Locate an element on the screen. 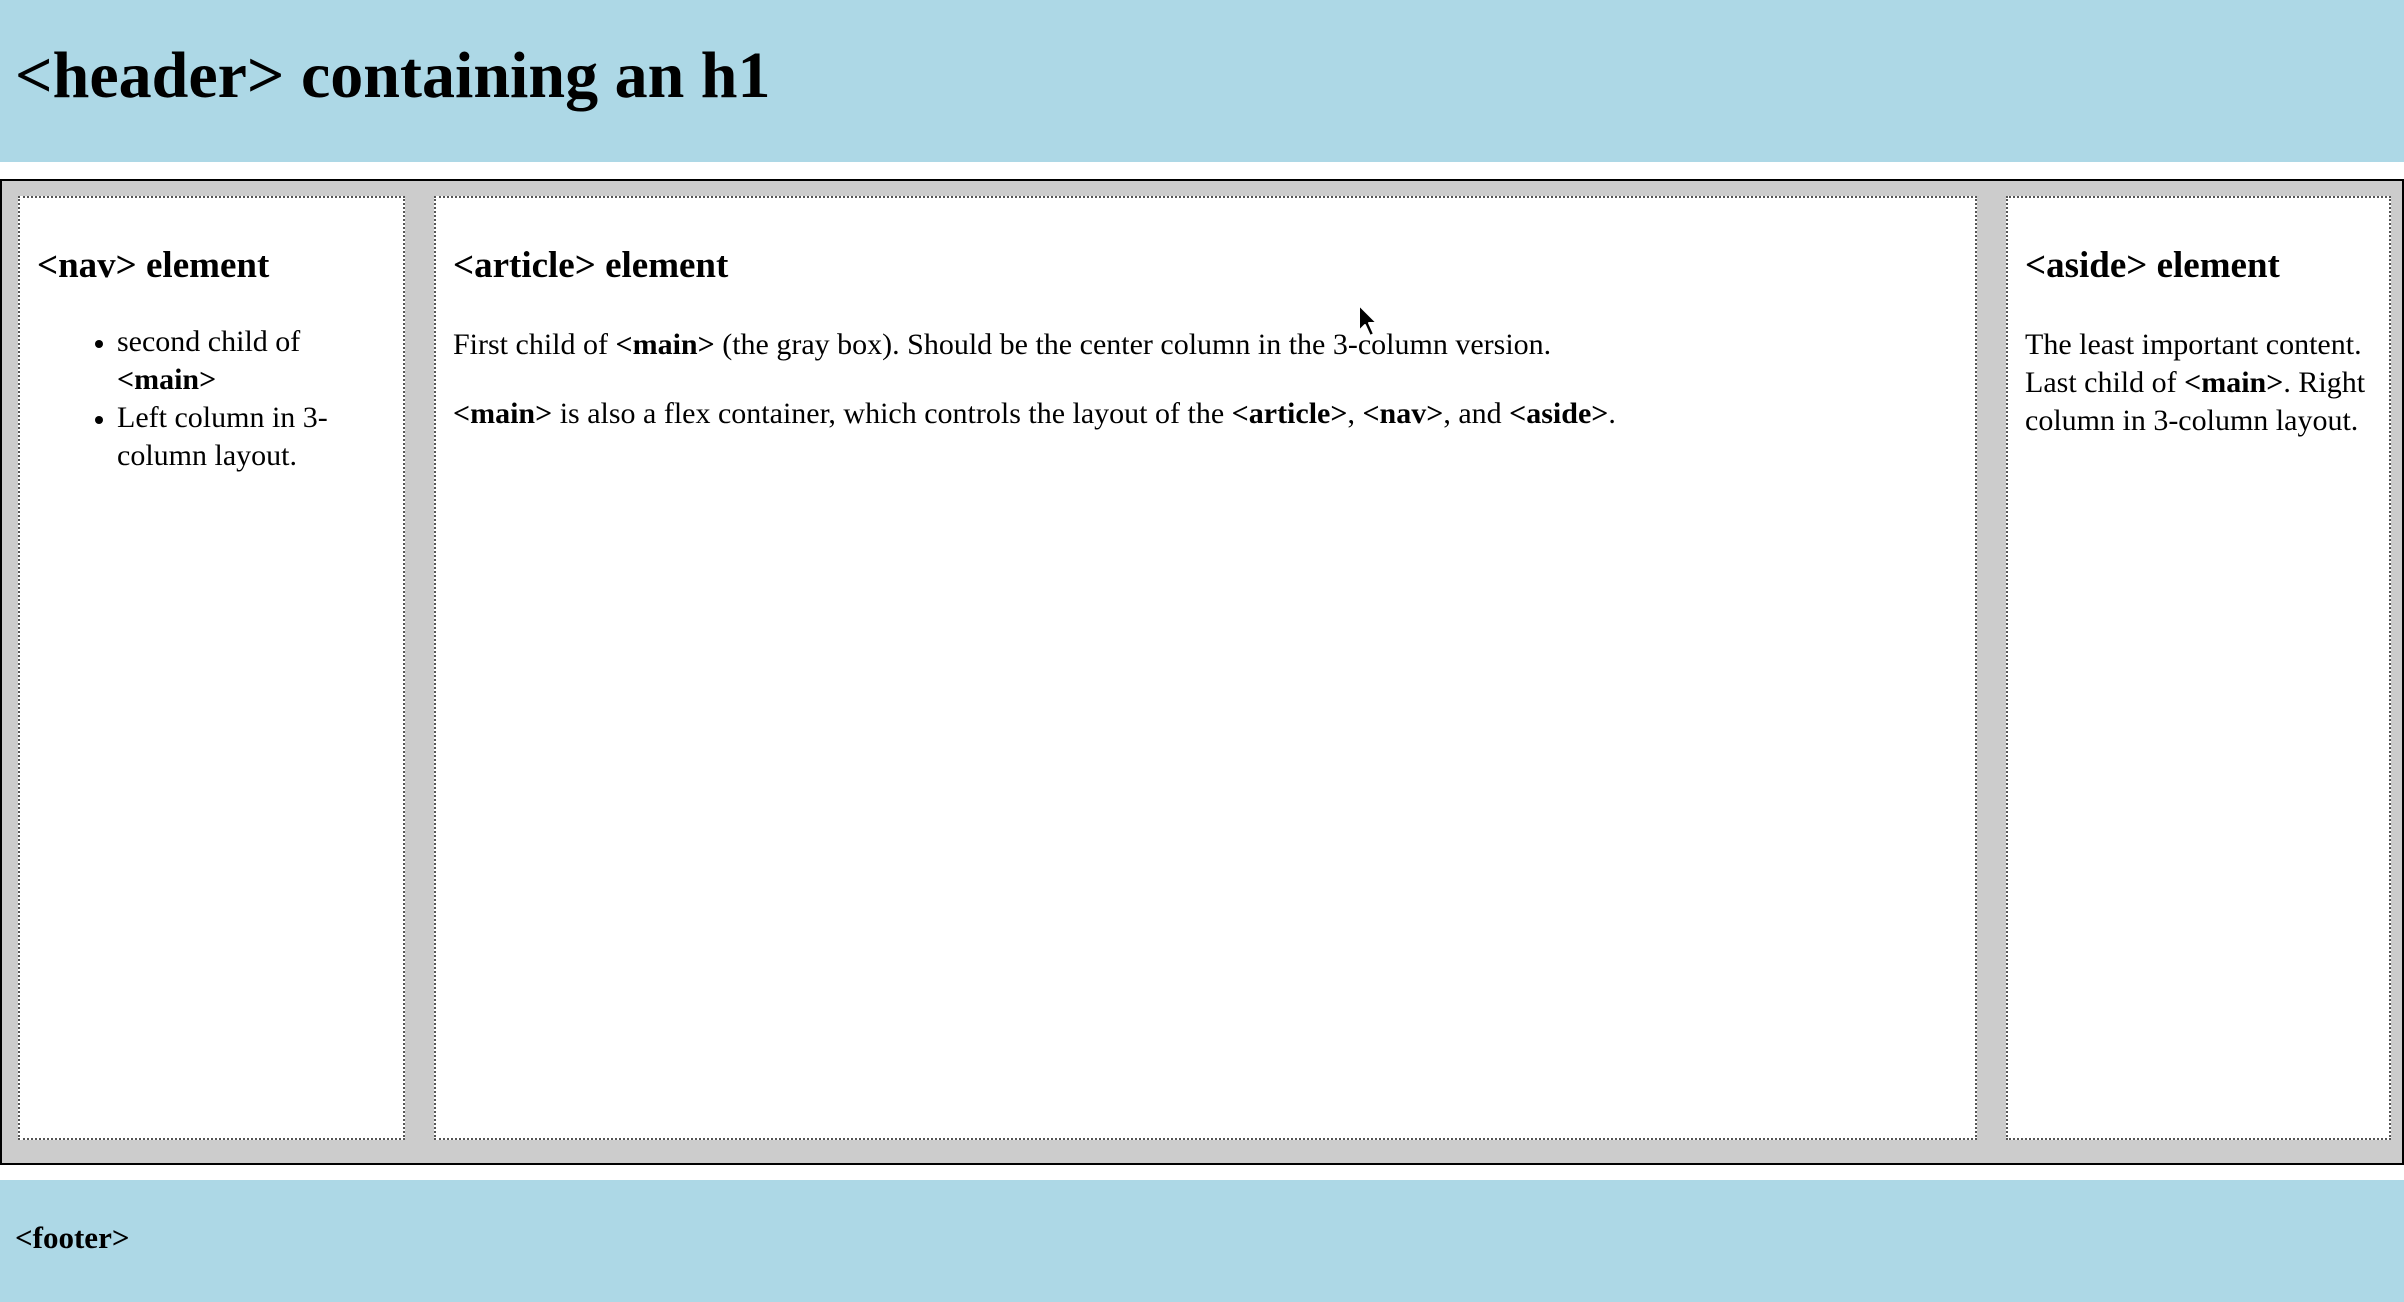 The width and height of the screenshot is (2404, 1302). article-p1-text: First child of is located at coordinates (534, 344).